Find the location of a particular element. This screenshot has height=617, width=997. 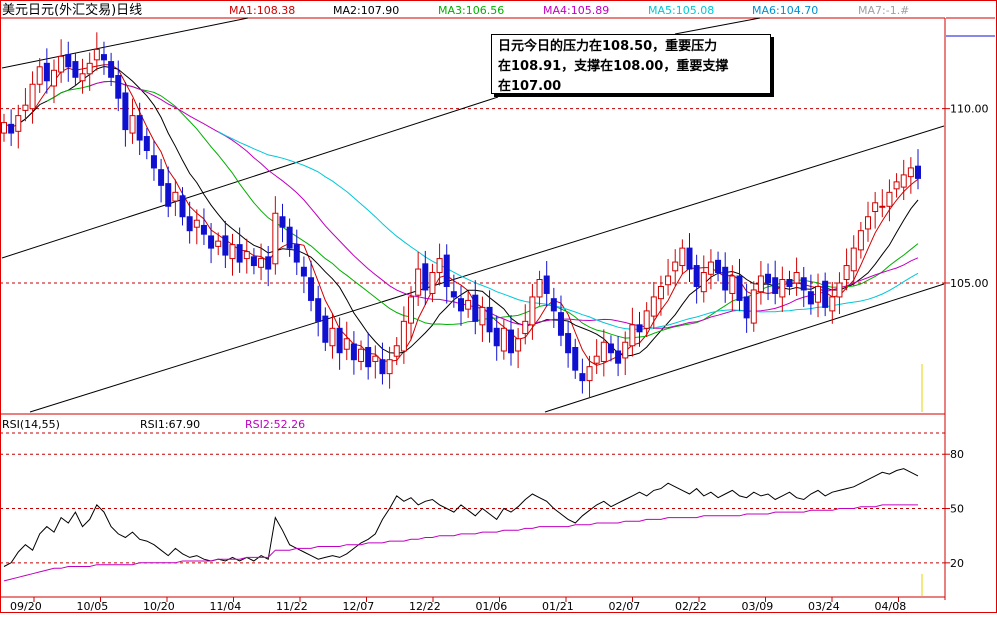

ma-label-1: MA1:108.38 is located at coordinates (262, 10).